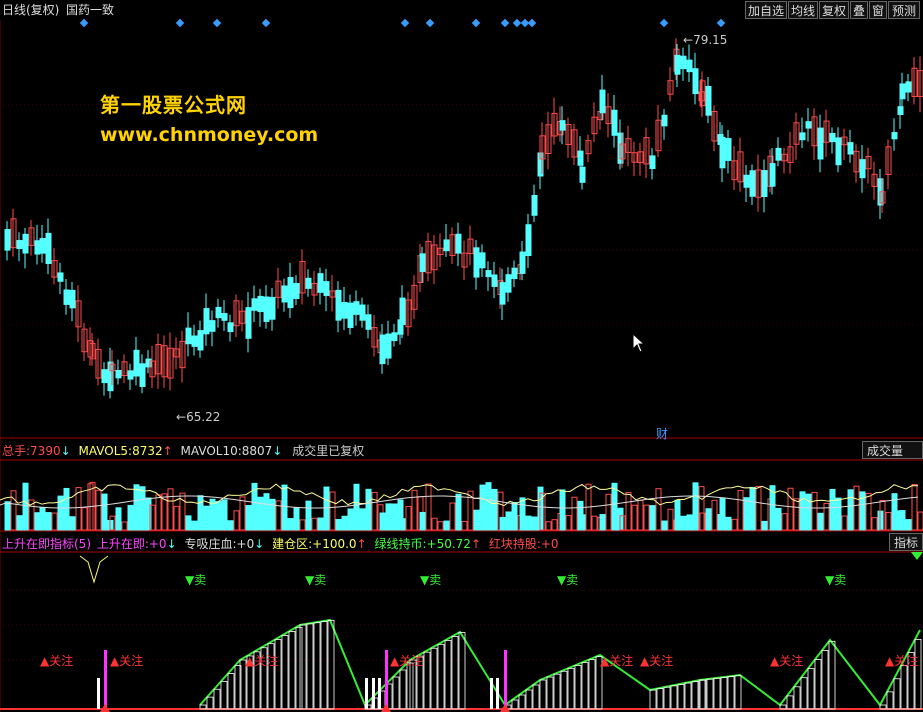 The width and height of the screenshot is (923, 712). Describe the element at coordinates (46, 544) in the screenshot. I see `indicator-title: 上升在即指标(5)` at that location.